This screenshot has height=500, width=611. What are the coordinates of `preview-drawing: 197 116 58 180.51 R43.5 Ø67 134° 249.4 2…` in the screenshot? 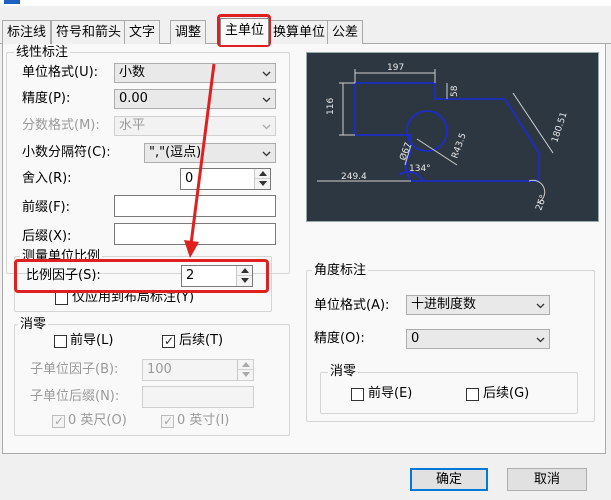 It's located at (443, 137).